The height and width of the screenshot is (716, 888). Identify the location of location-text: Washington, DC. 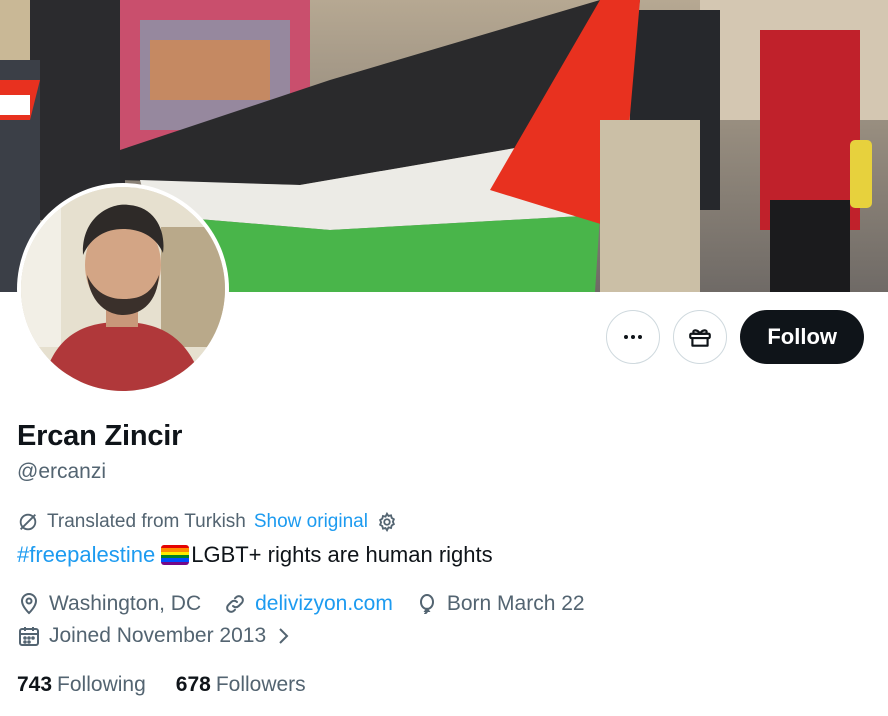
(125, 603).